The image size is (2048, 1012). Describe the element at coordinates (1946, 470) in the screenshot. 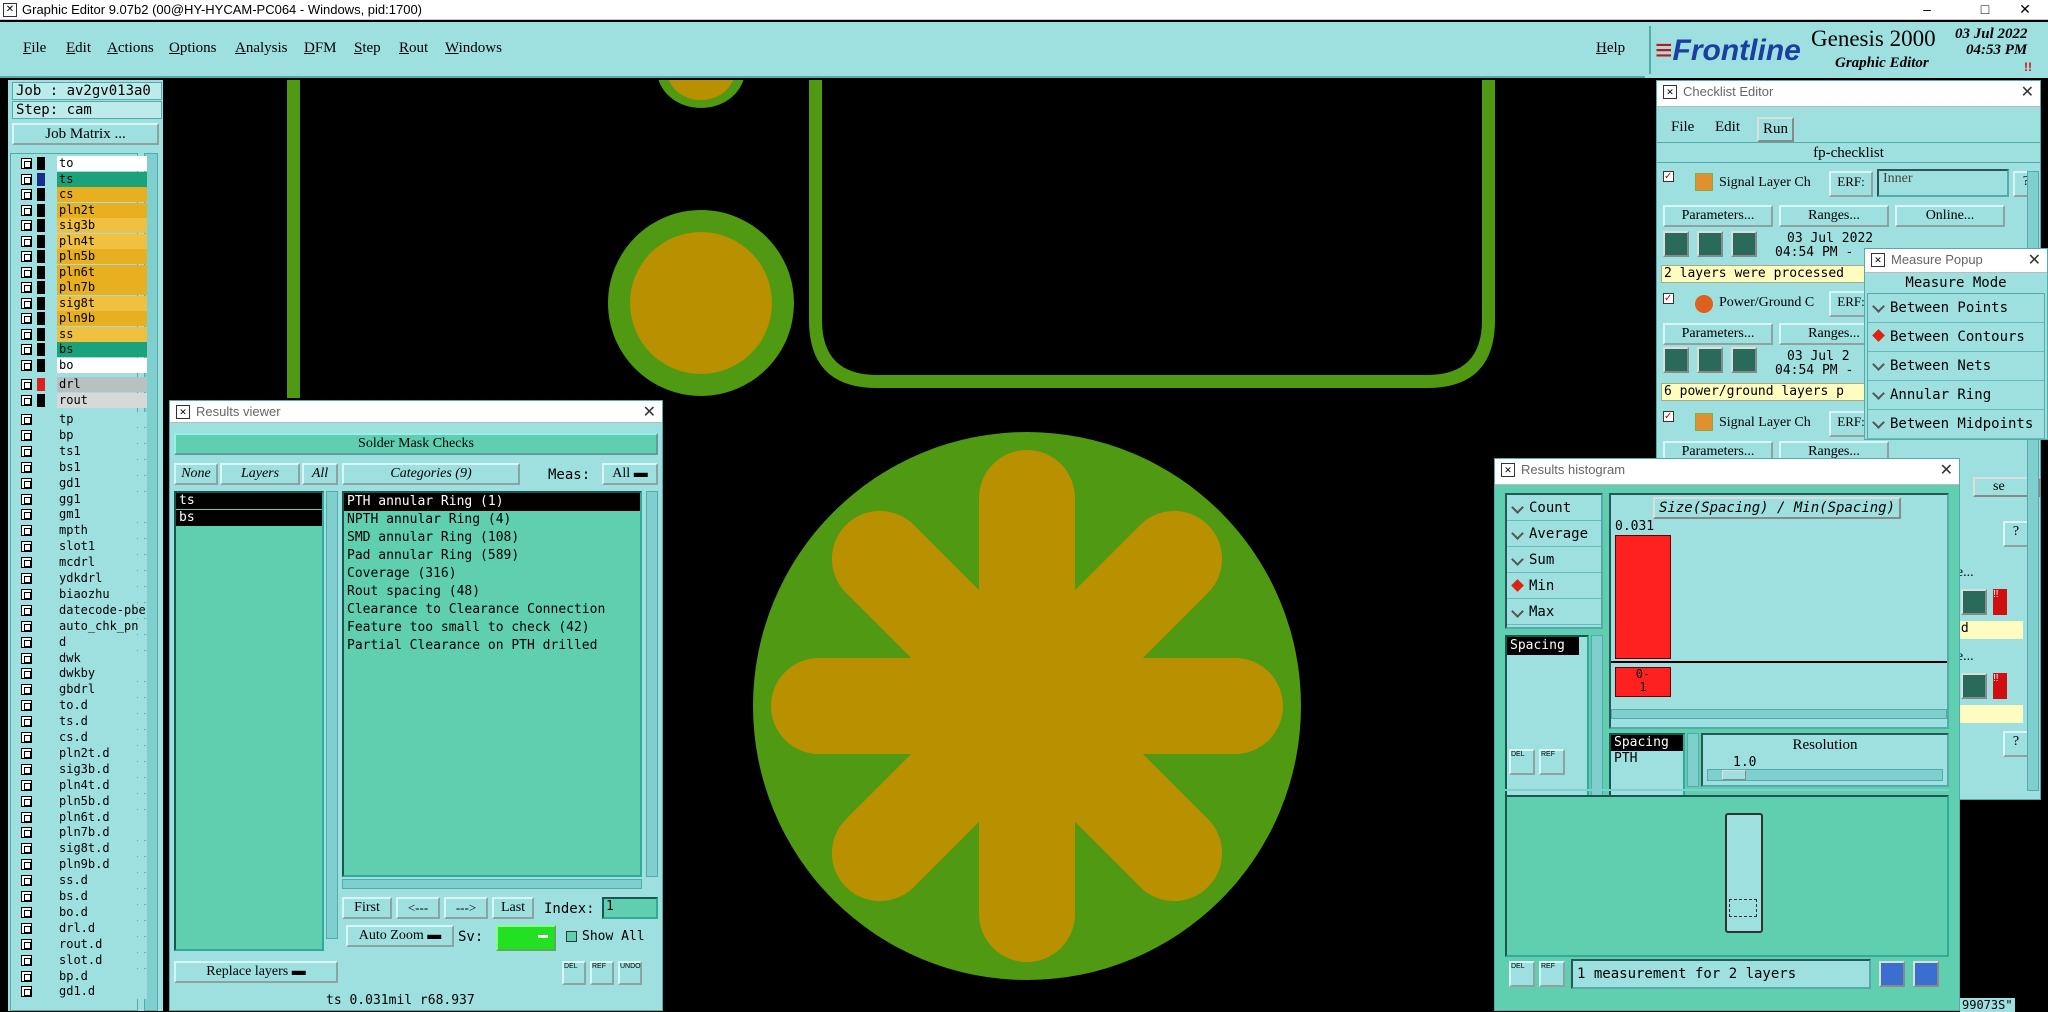

I see `histogram-close-icon: ✕` at that location.